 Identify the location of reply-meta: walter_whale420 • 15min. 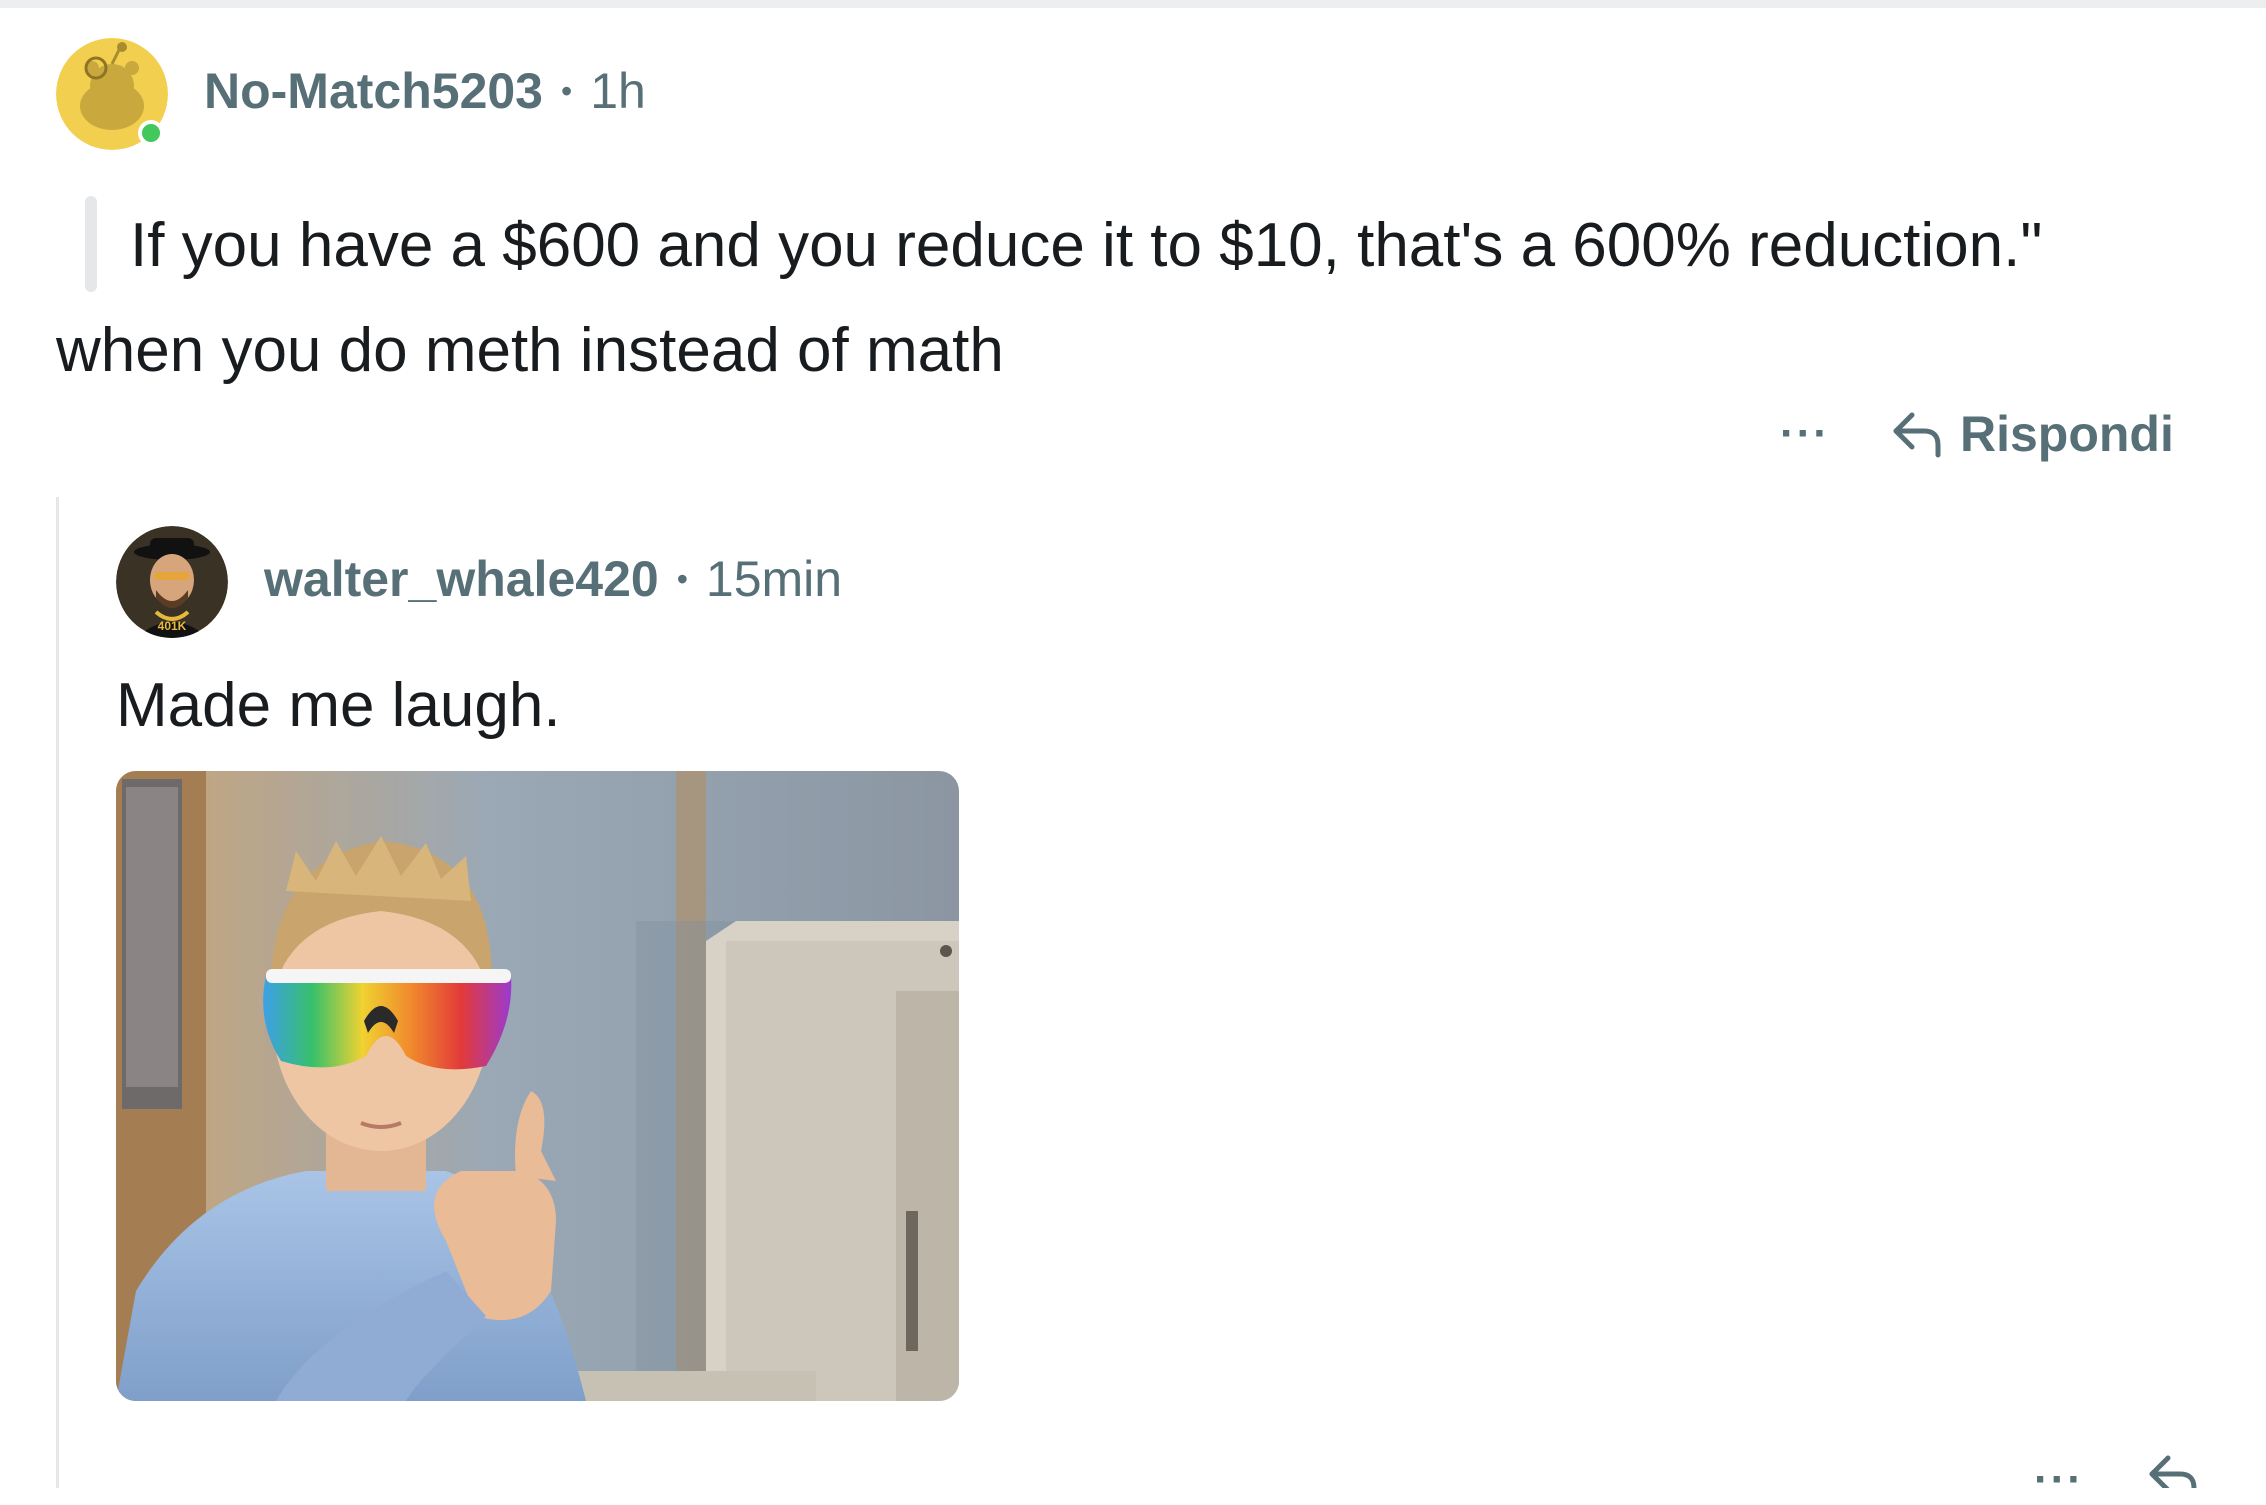
(553, 579).